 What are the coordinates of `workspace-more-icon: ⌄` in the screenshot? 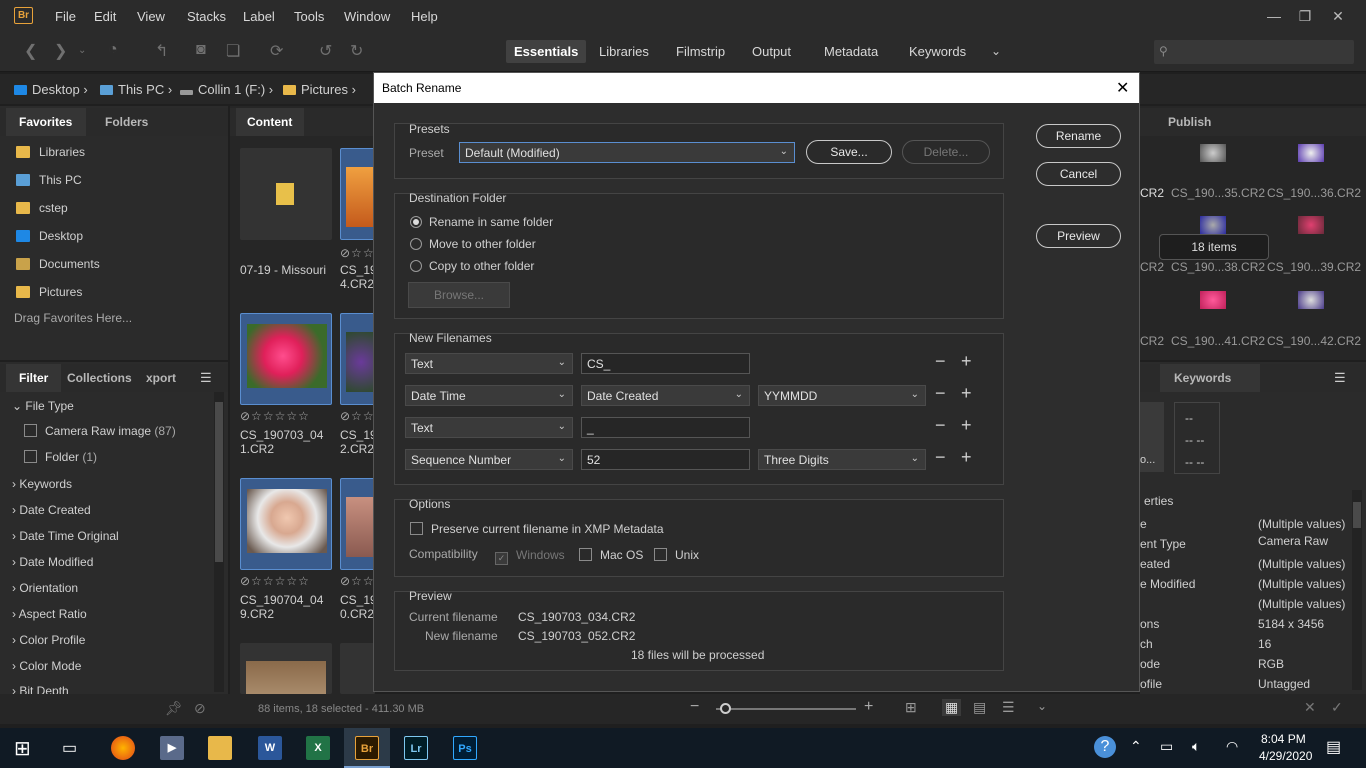 It's located at (996, 51).